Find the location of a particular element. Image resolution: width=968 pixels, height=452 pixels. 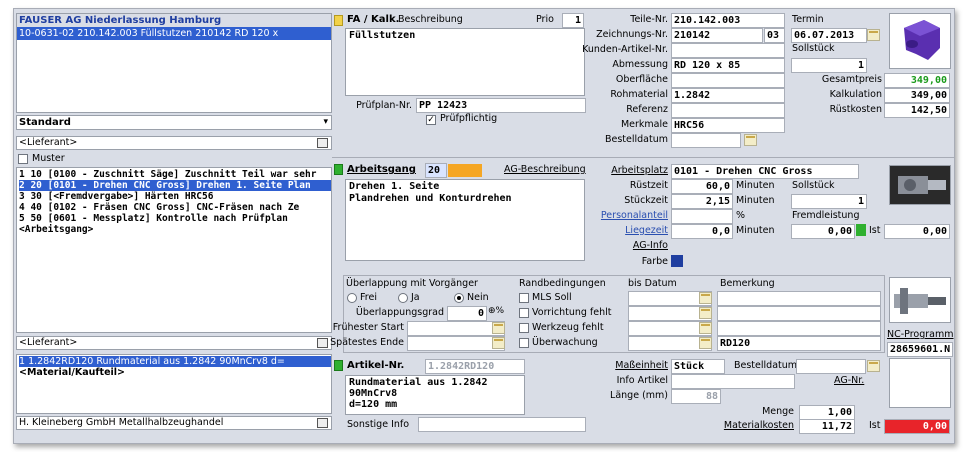

pruefpflichtig-checkbox: ✓ is located at coordinates (431, 120).